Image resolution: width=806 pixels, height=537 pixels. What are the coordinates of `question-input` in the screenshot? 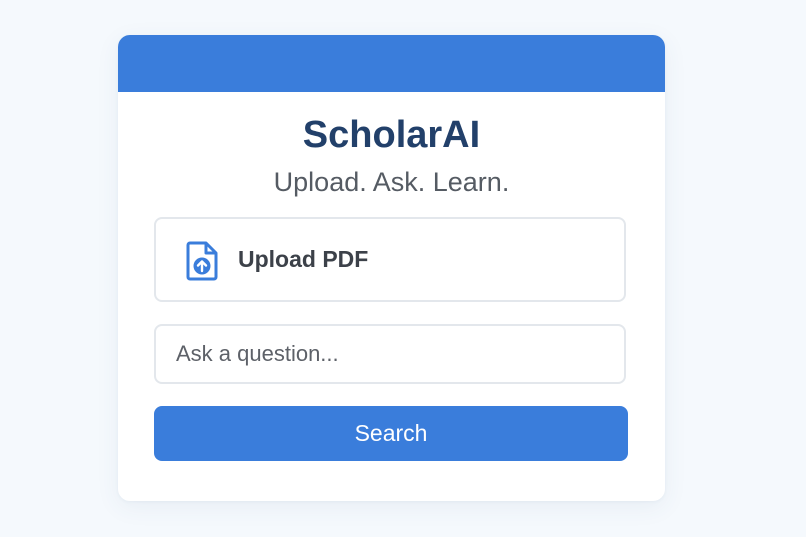 It's located at (390, 354).